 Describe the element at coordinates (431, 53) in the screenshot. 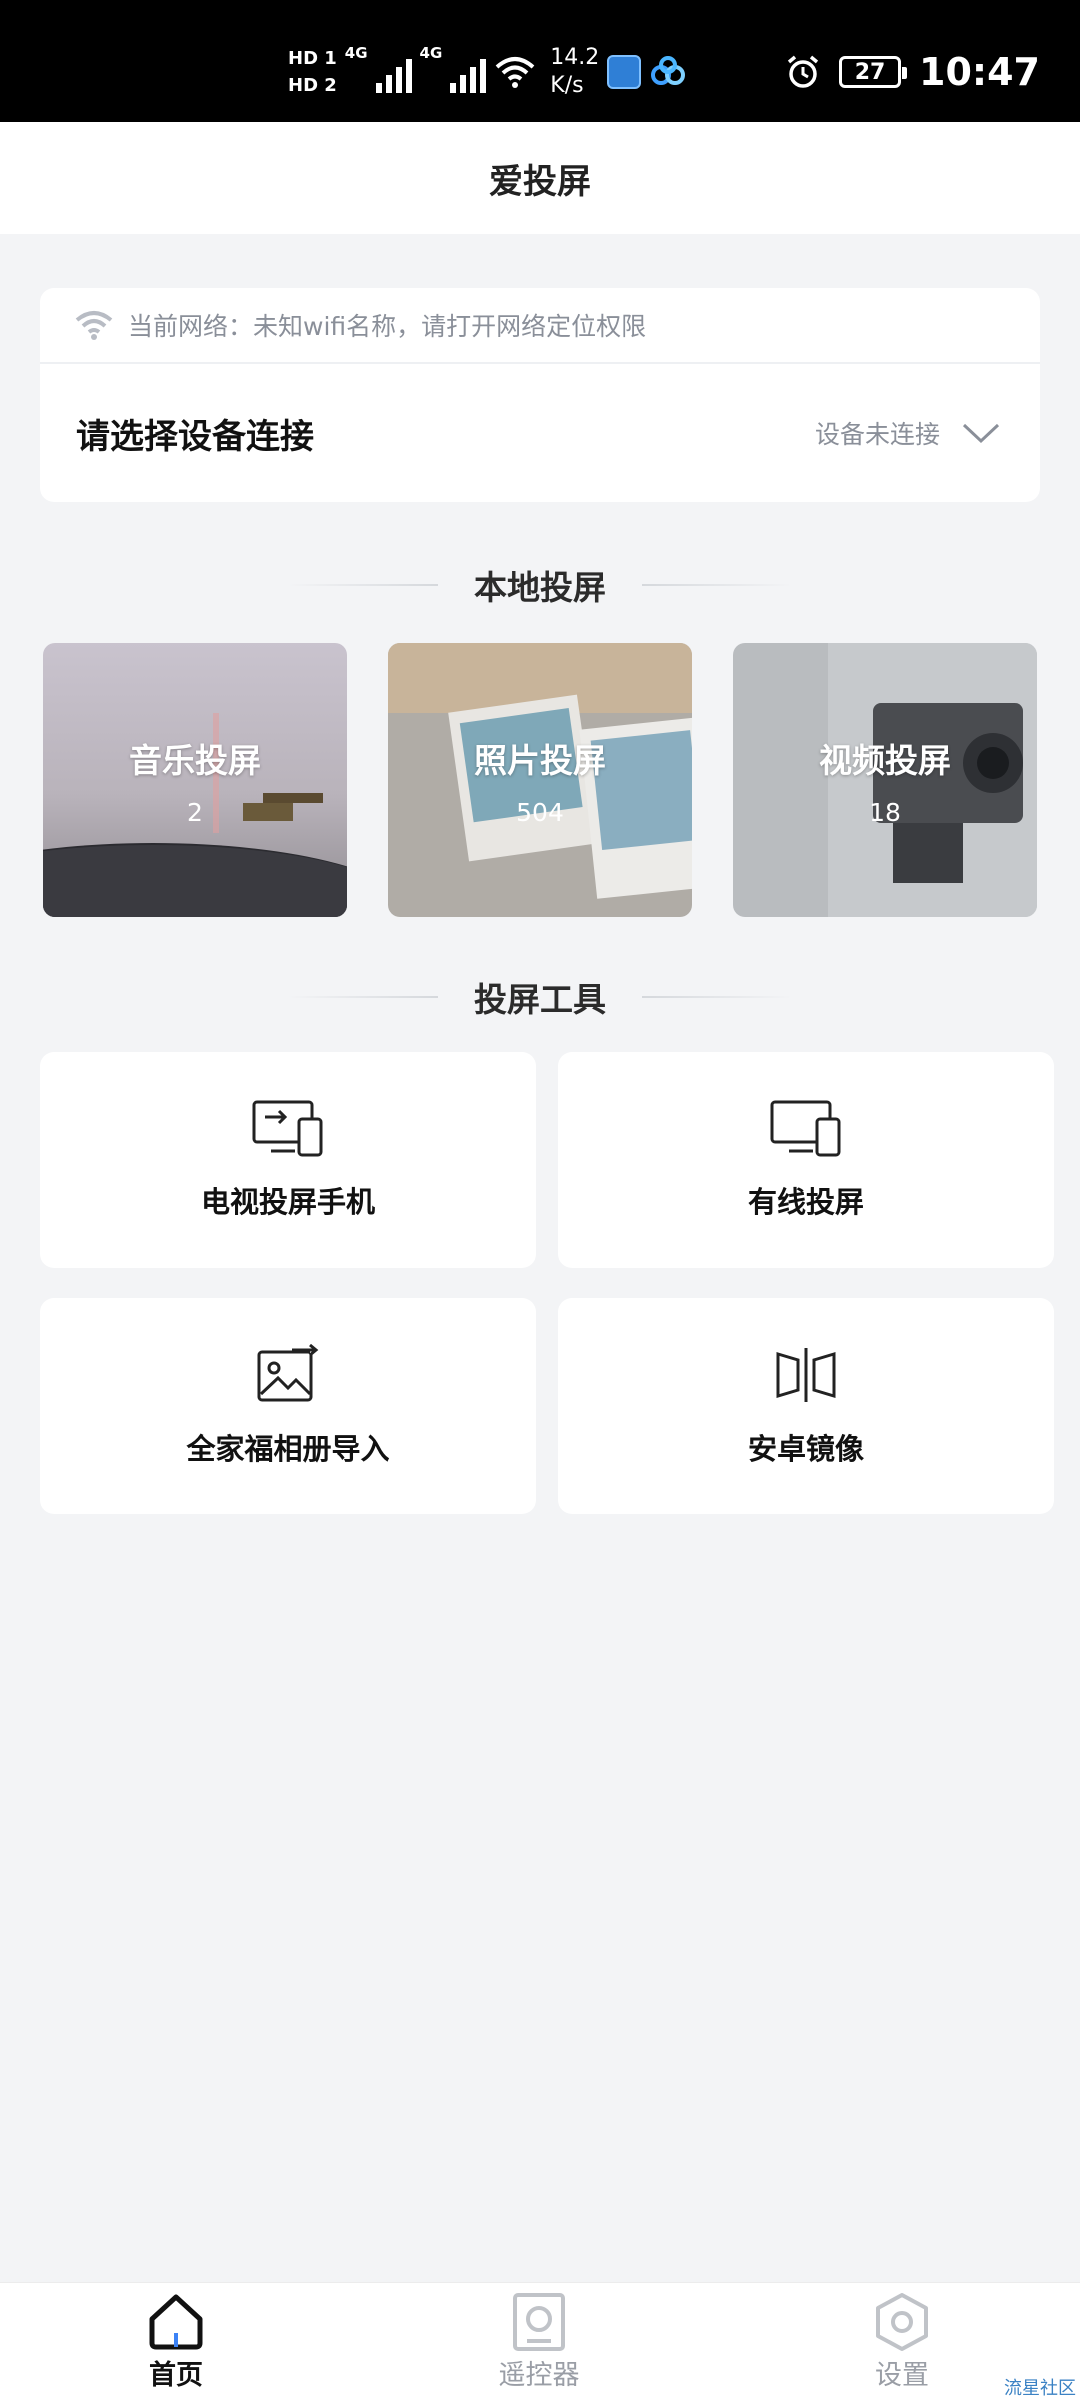

I see `network-type-2: 4G` at that location.